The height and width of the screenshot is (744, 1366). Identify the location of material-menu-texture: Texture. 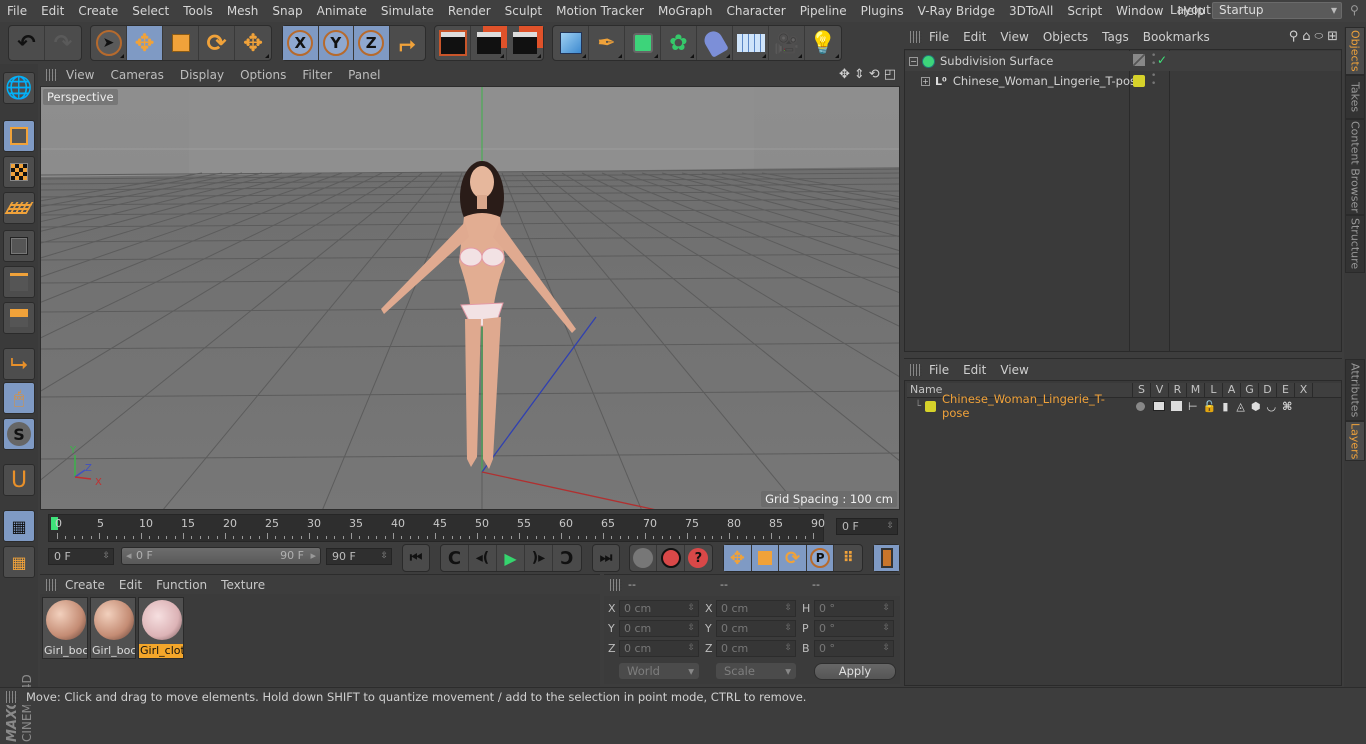
(243, 585).